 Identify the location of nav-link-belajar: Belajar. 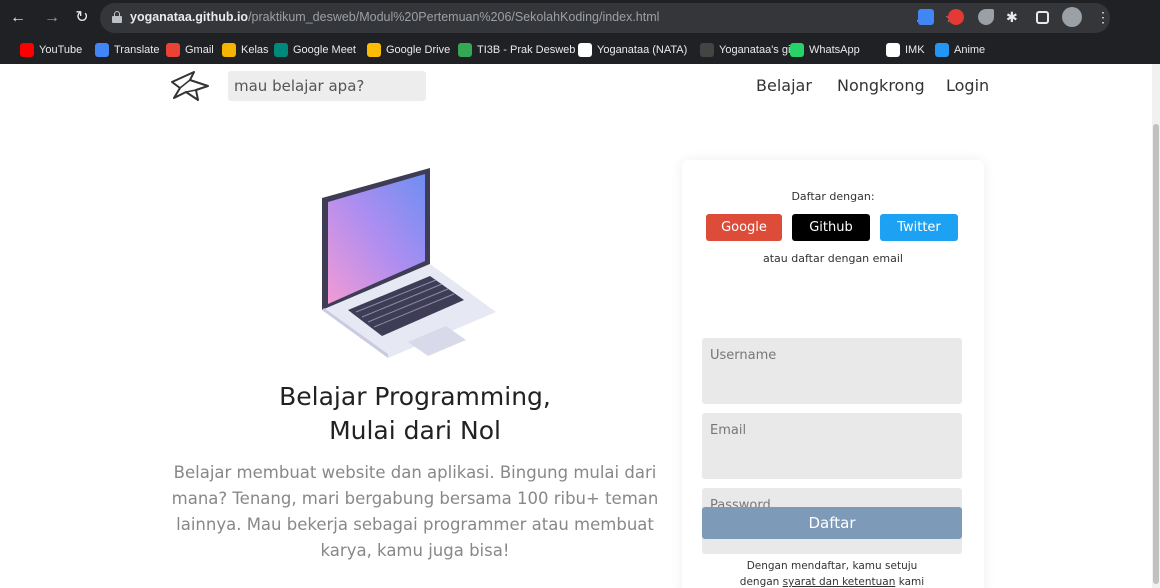
(784, 85).